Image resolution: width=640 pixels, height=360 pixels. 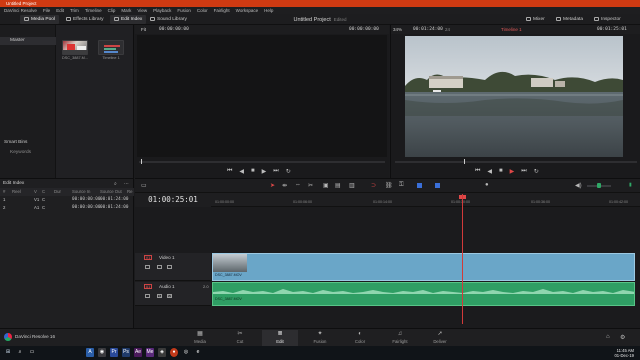 I want to click on media-pool-button: Media Pool, so click(x=39, y=19).